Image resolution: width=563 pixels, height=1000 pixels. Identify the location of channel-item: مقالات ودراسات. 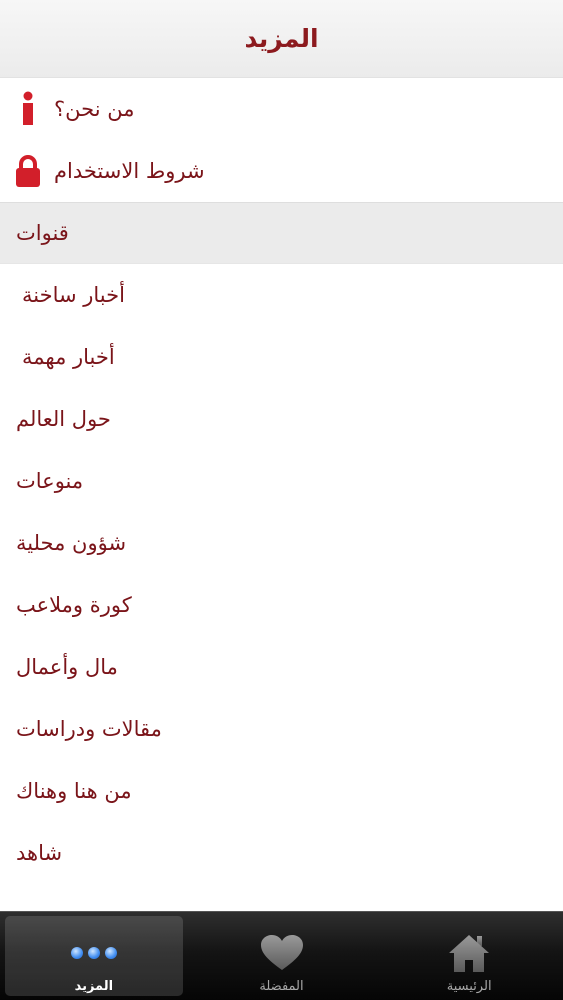
(281, 729).